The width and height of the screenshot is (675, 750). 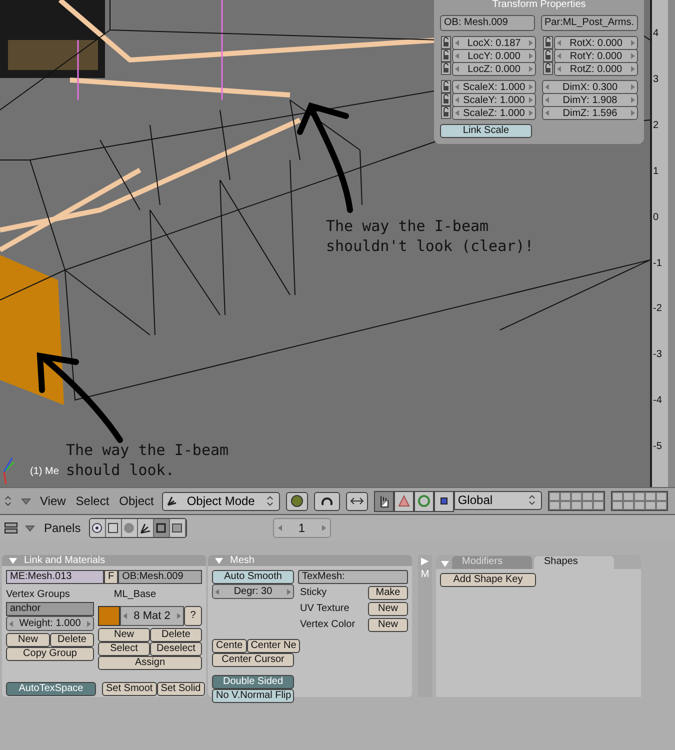 I want to click on add-shape-key-button: Add Shape Key, so click(x=488, y=580).